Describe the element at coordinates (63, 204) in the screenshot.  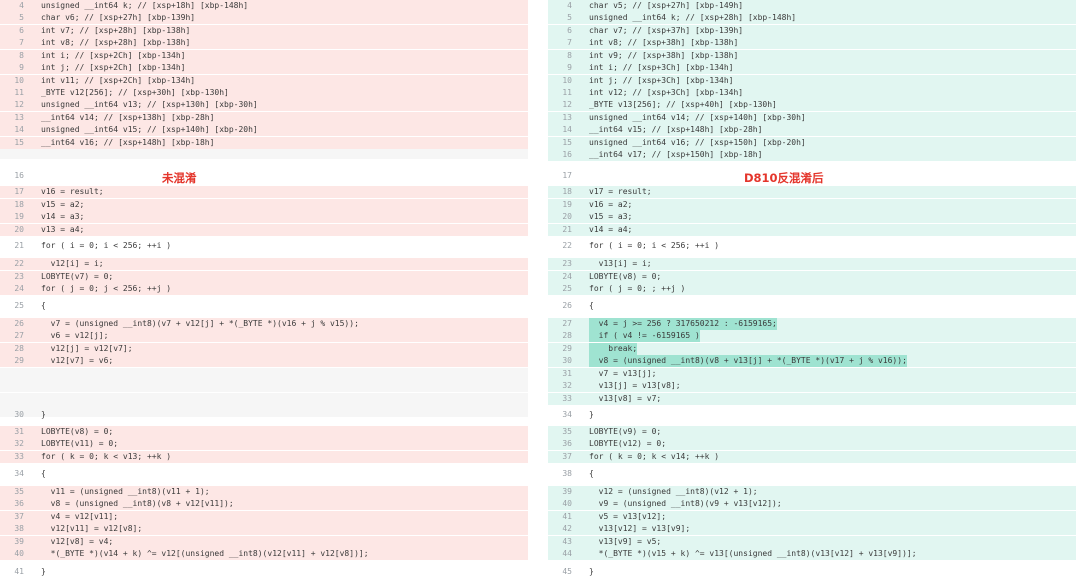
I see `code-text: v15 = a2;` at that location.